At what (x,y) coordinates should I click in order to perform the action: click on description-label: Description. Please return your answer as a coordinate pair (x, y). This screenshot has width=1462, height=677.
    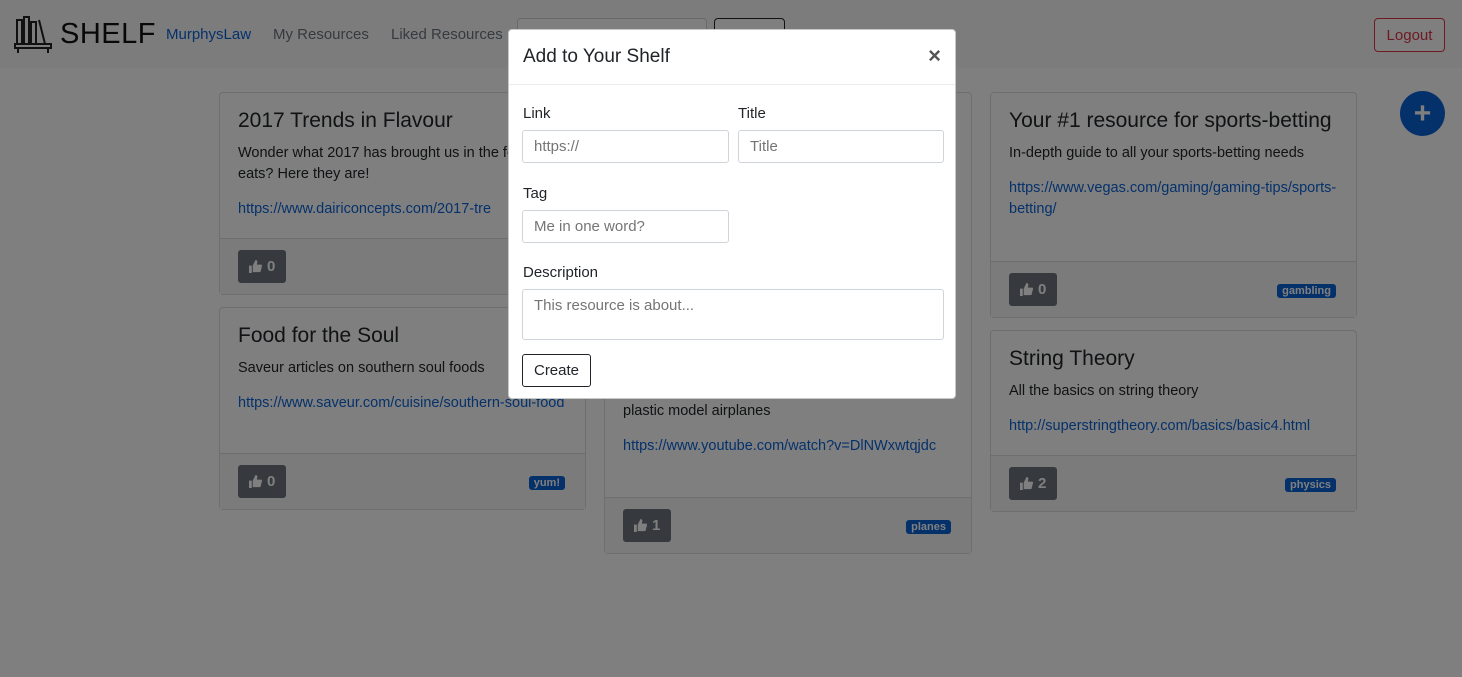
    Looking at the image, I should click on (561, 272).